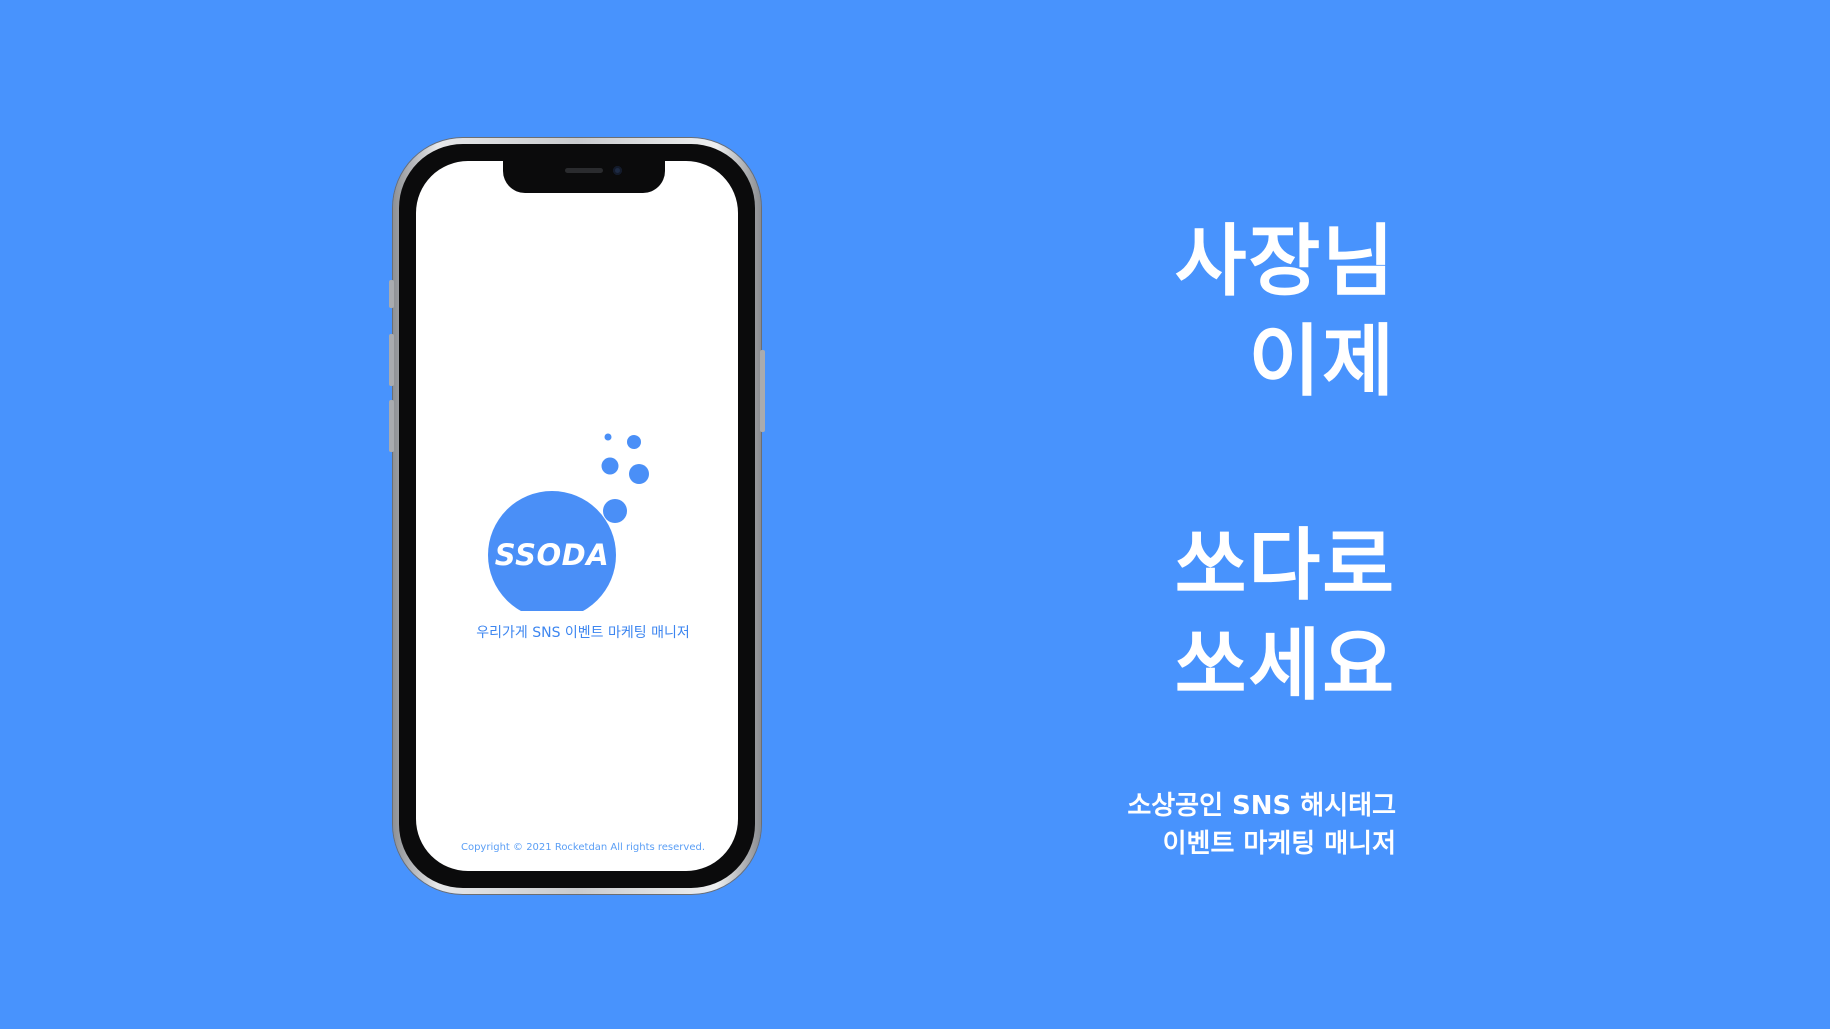 The image size is (1830, 1029). I want to click on volume-down-button, so click(391, 426).